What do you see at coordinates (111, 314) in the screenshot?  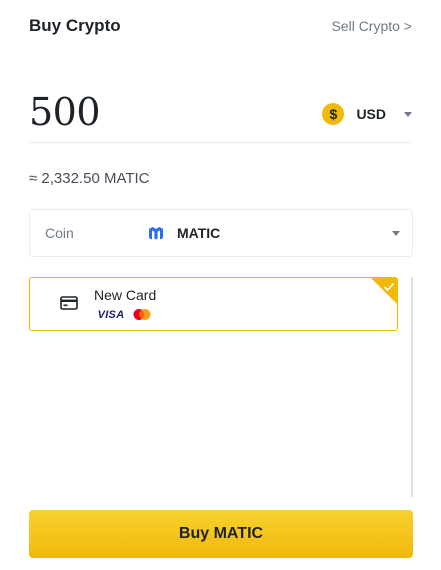 I see `visa-logo: VISA` at bounding box center [111, 314].